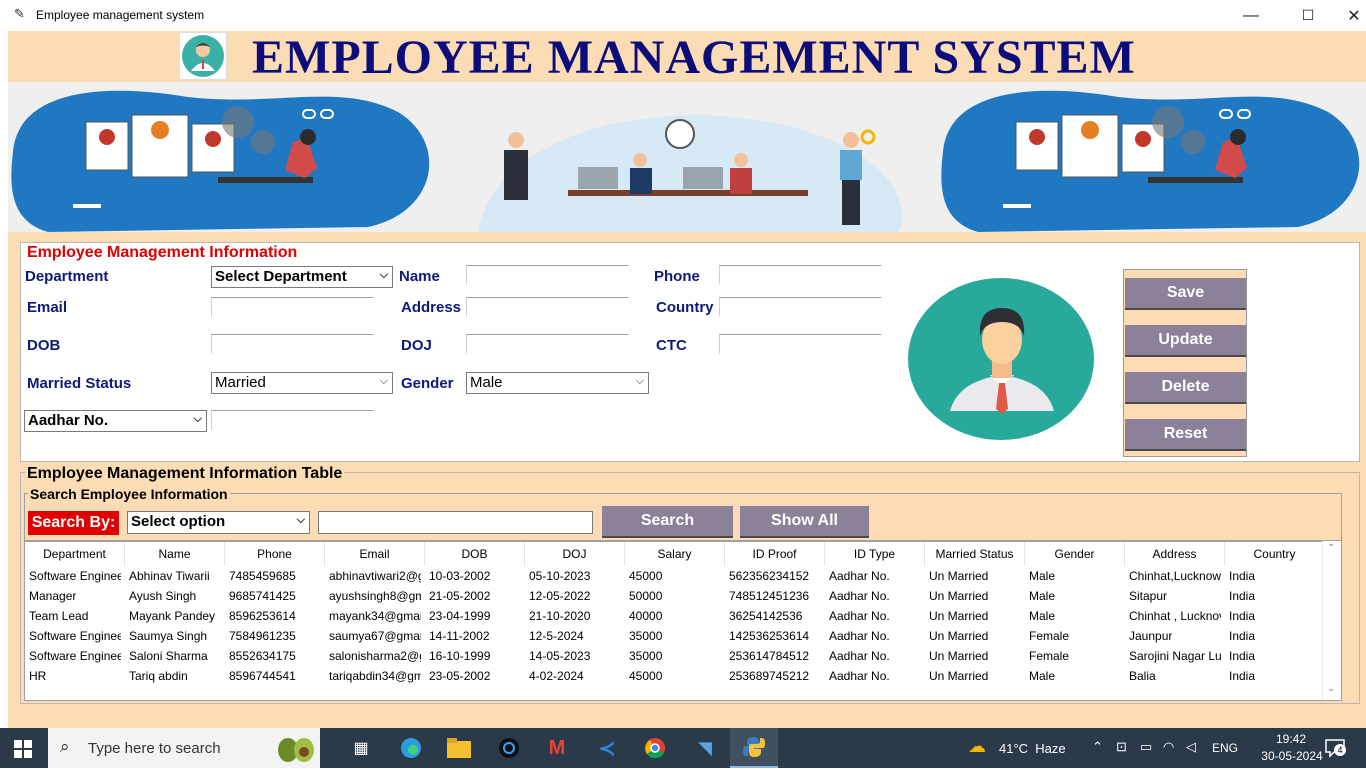 The width and height of the screenshot is (1366, 769). Describe the element at coordinates (547, 307) in the screenshot. I see `address-input` at that location.